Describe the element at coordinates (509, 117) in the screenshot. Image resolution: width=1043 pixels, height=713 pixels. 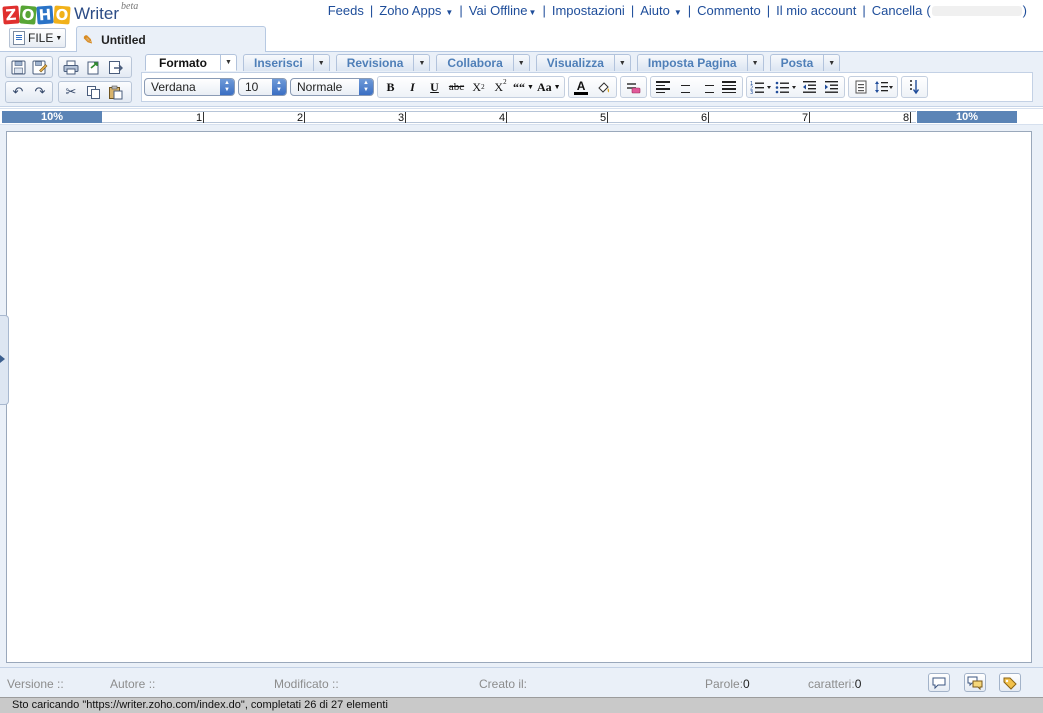
I see `ruler-scale: 1 2 3 4 5 6 7 8` at that location.